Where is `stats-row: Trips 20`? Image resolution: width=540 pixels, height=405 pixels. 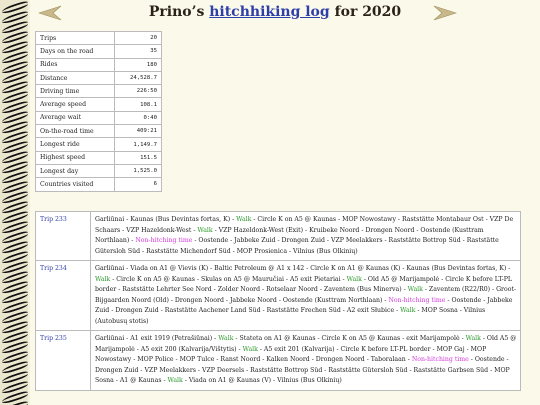
stats-row: Trips 20 is located at coordinates (98, 38).